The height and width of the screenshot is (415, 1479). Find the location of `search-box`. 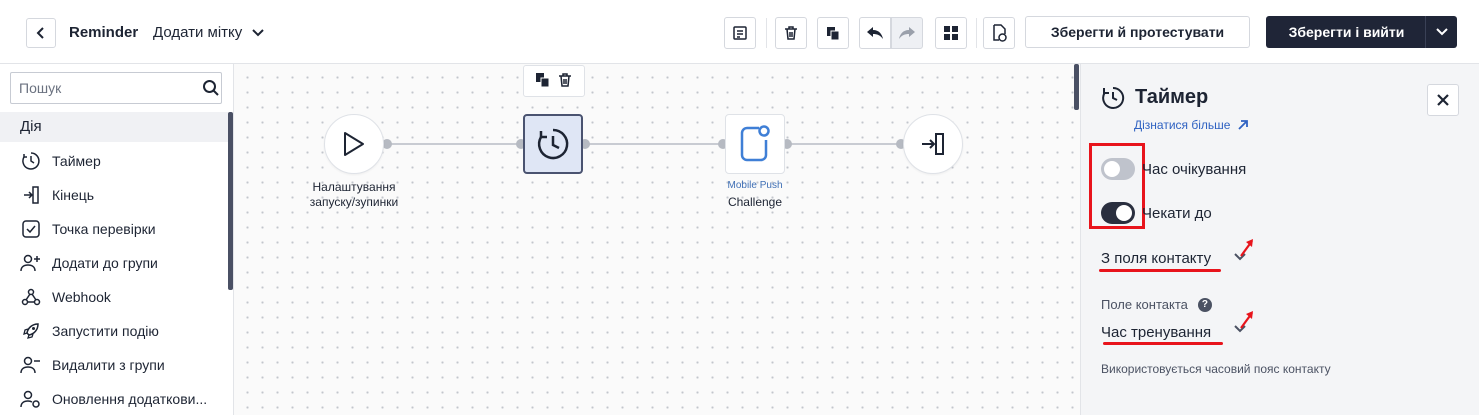

search-box is located at coordinates (116, 88).